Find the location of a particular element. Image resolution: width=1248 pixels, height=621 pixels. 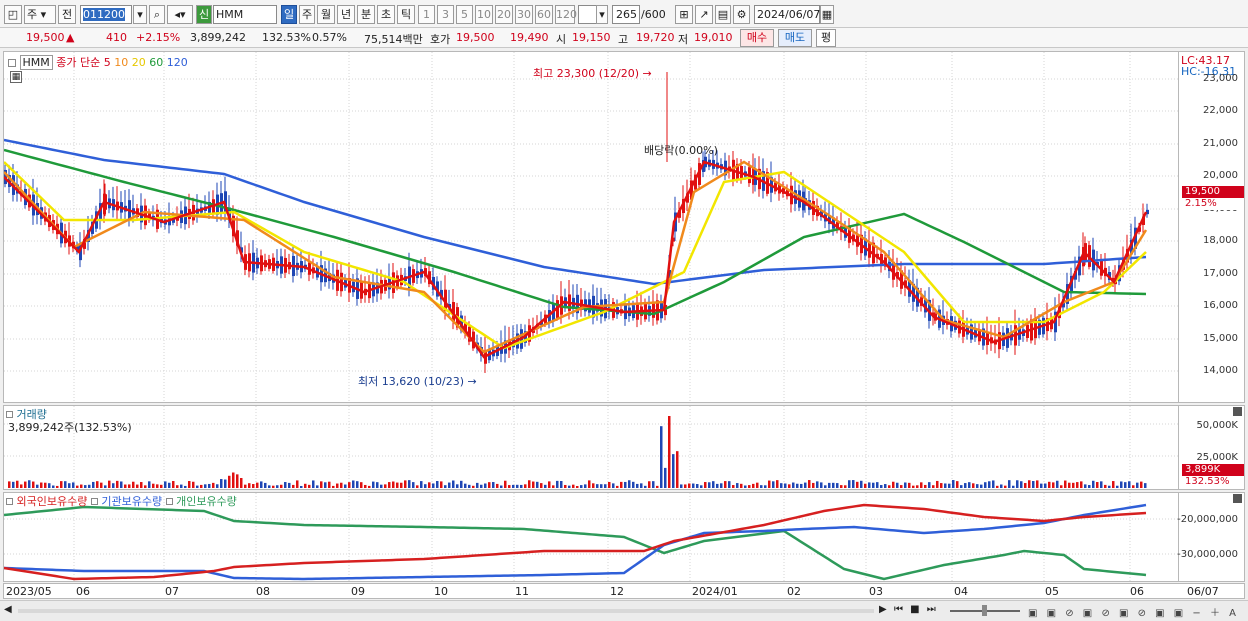

eval-button: 평 is located at coordinates (826, 38).